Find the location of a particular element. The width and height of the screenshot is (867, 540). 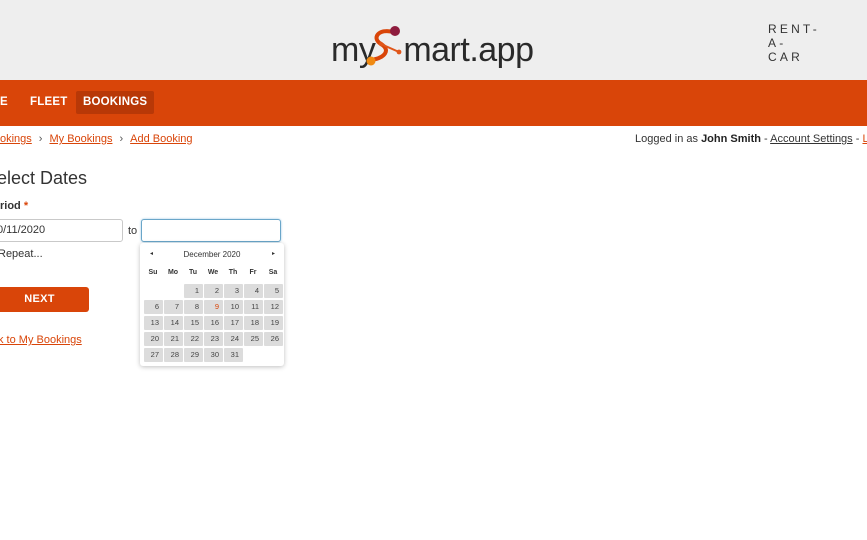

main-nav: E FLEET BOOKINGS is located at coordinates (433, 103).